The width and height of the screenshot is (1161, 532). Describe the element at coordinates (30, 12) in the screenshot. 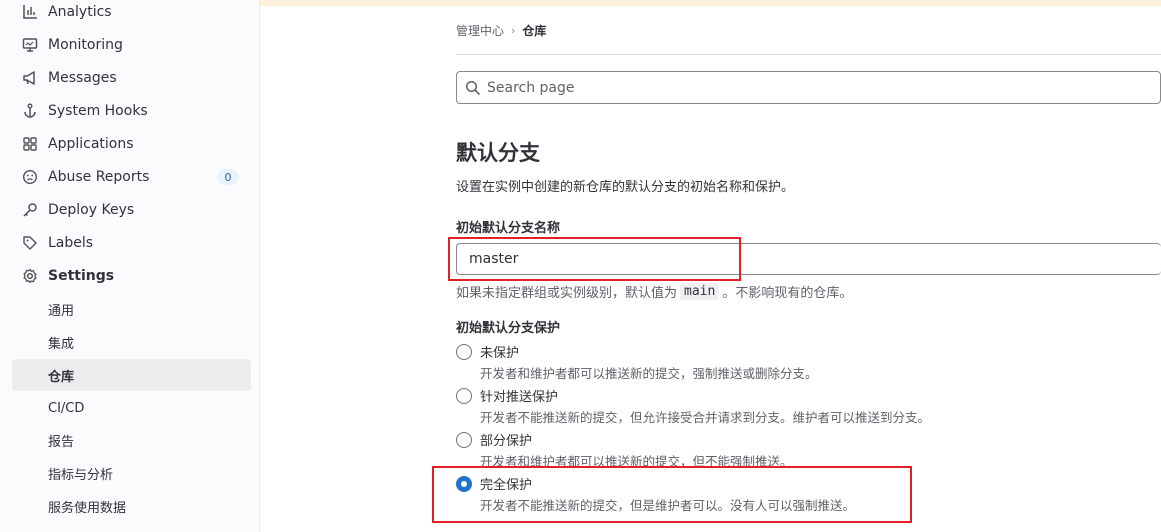

I see `chart-icon` at that location.